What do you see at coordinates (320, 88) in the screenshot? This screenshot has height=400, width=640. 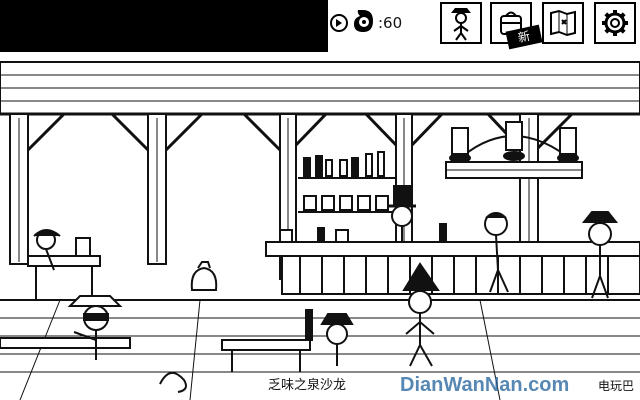 I see `ceiling-beam` at bounding box center [320, 88].